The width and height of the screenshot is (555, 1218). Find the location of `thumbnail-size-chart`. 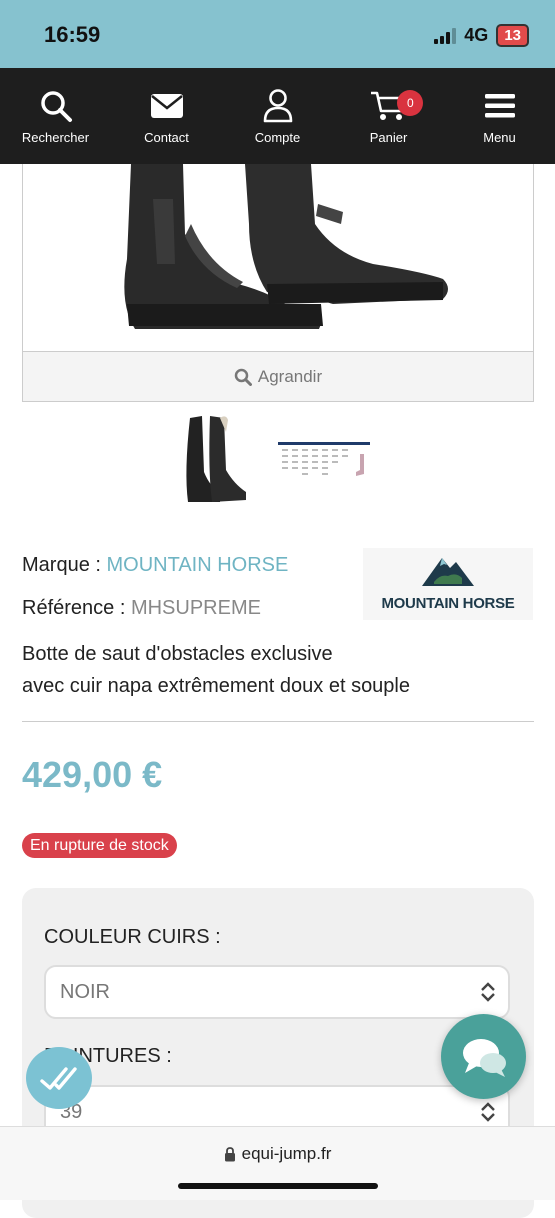

thumbnail-size-chart is located at coordinates (324, 461).